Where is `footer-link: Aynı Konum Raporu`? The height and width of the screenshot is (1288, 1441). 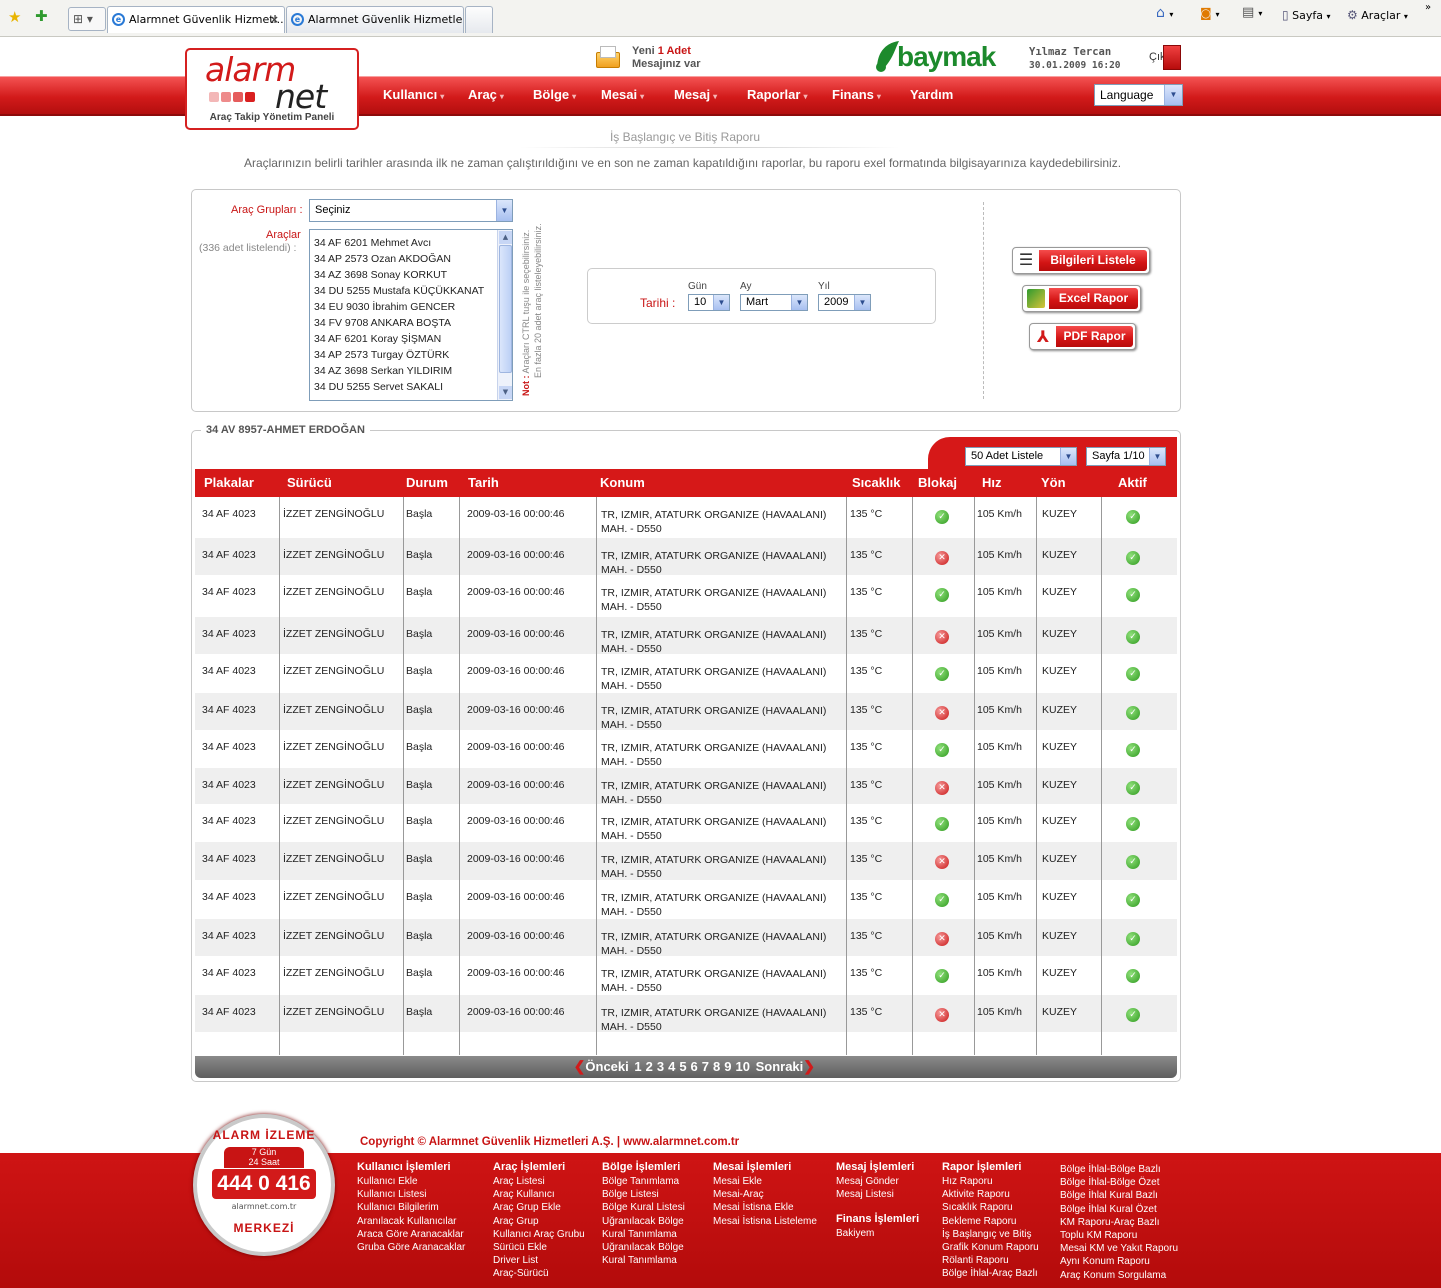
footer-link: Aynı Konum Raporu is located at coordinates (1105, 1261).